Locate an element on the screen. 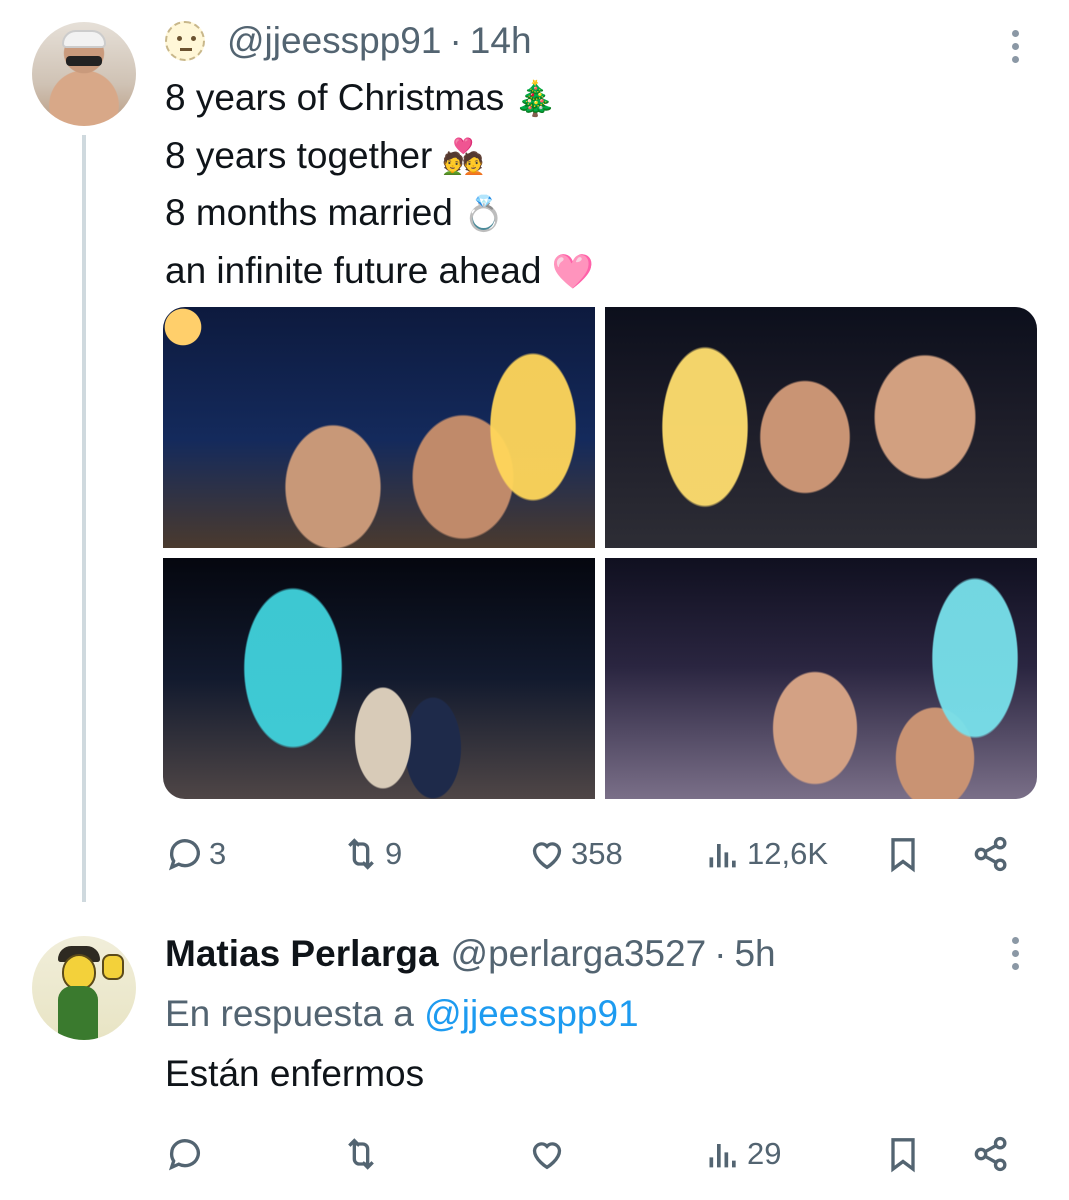  reply-actions: 29 is located at coordinates (590, 1154).